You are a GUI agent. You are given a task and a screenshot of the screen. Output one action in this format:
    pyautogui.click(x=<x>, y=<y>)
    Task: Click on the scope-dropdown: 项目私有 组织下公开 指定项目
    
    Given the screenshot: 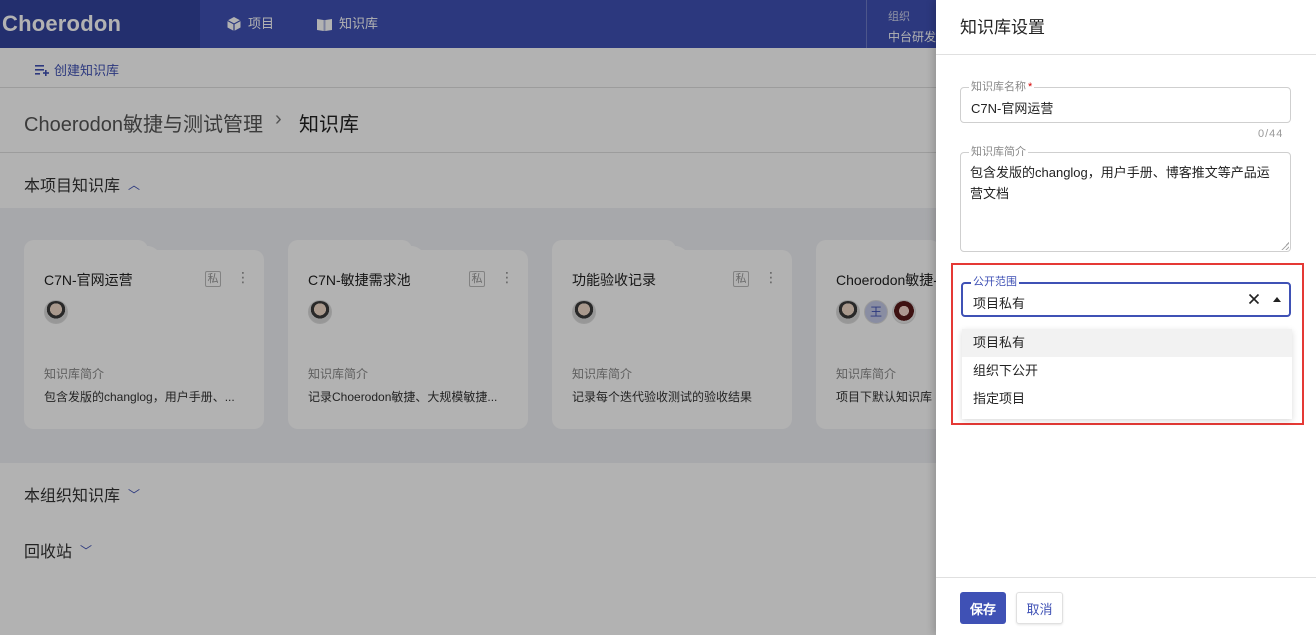 What is the action you would take?
    pyautogui.click(x=1127, y=374)
    